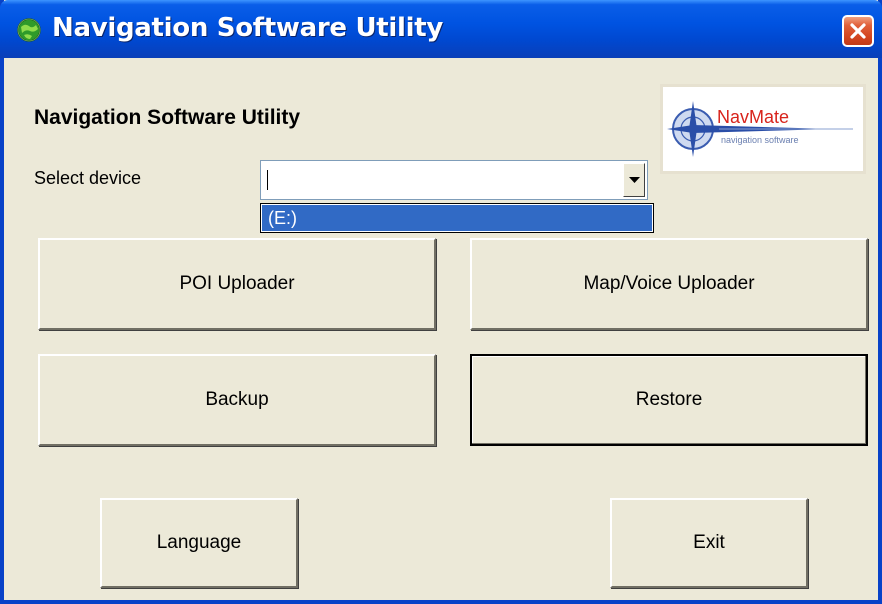  I want to click on device-option-label: (E:), so click(282, 218).